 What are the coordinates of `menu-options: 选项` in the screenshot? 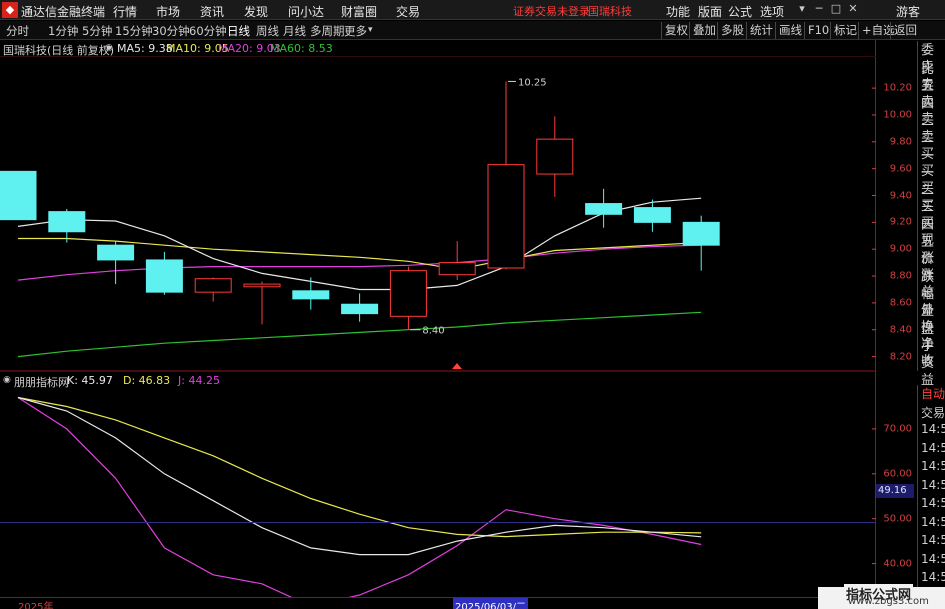 It's located at (772, 11).